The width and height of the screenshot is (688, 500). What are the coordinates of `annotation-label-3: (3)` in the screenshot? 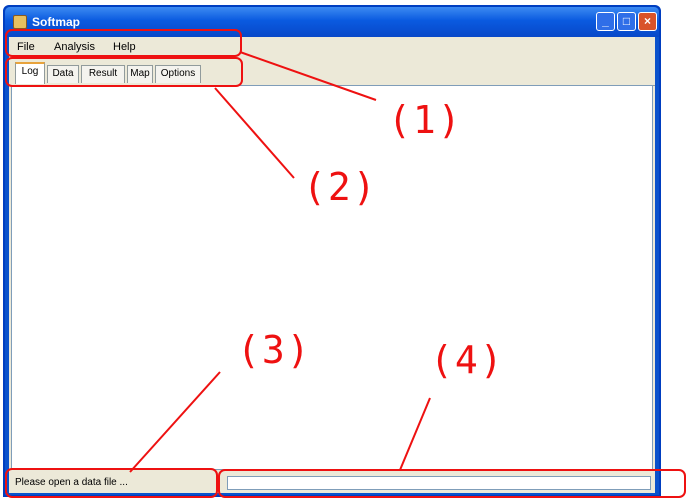 It's located at (274, 350).